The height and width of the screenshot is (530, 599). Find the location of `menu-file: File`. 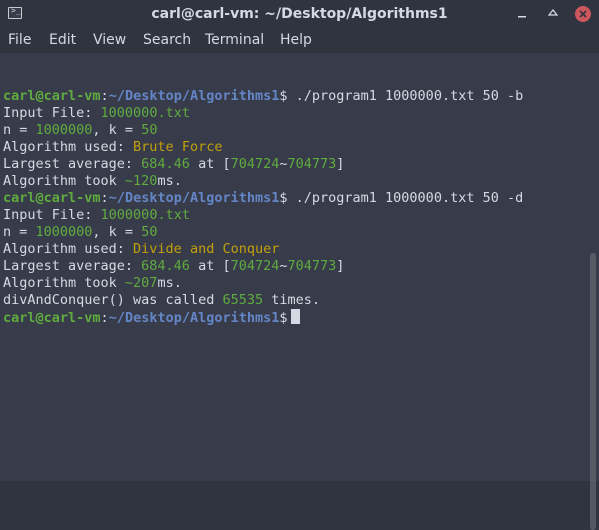

menu-file: File is located at coordinates (19, 40).